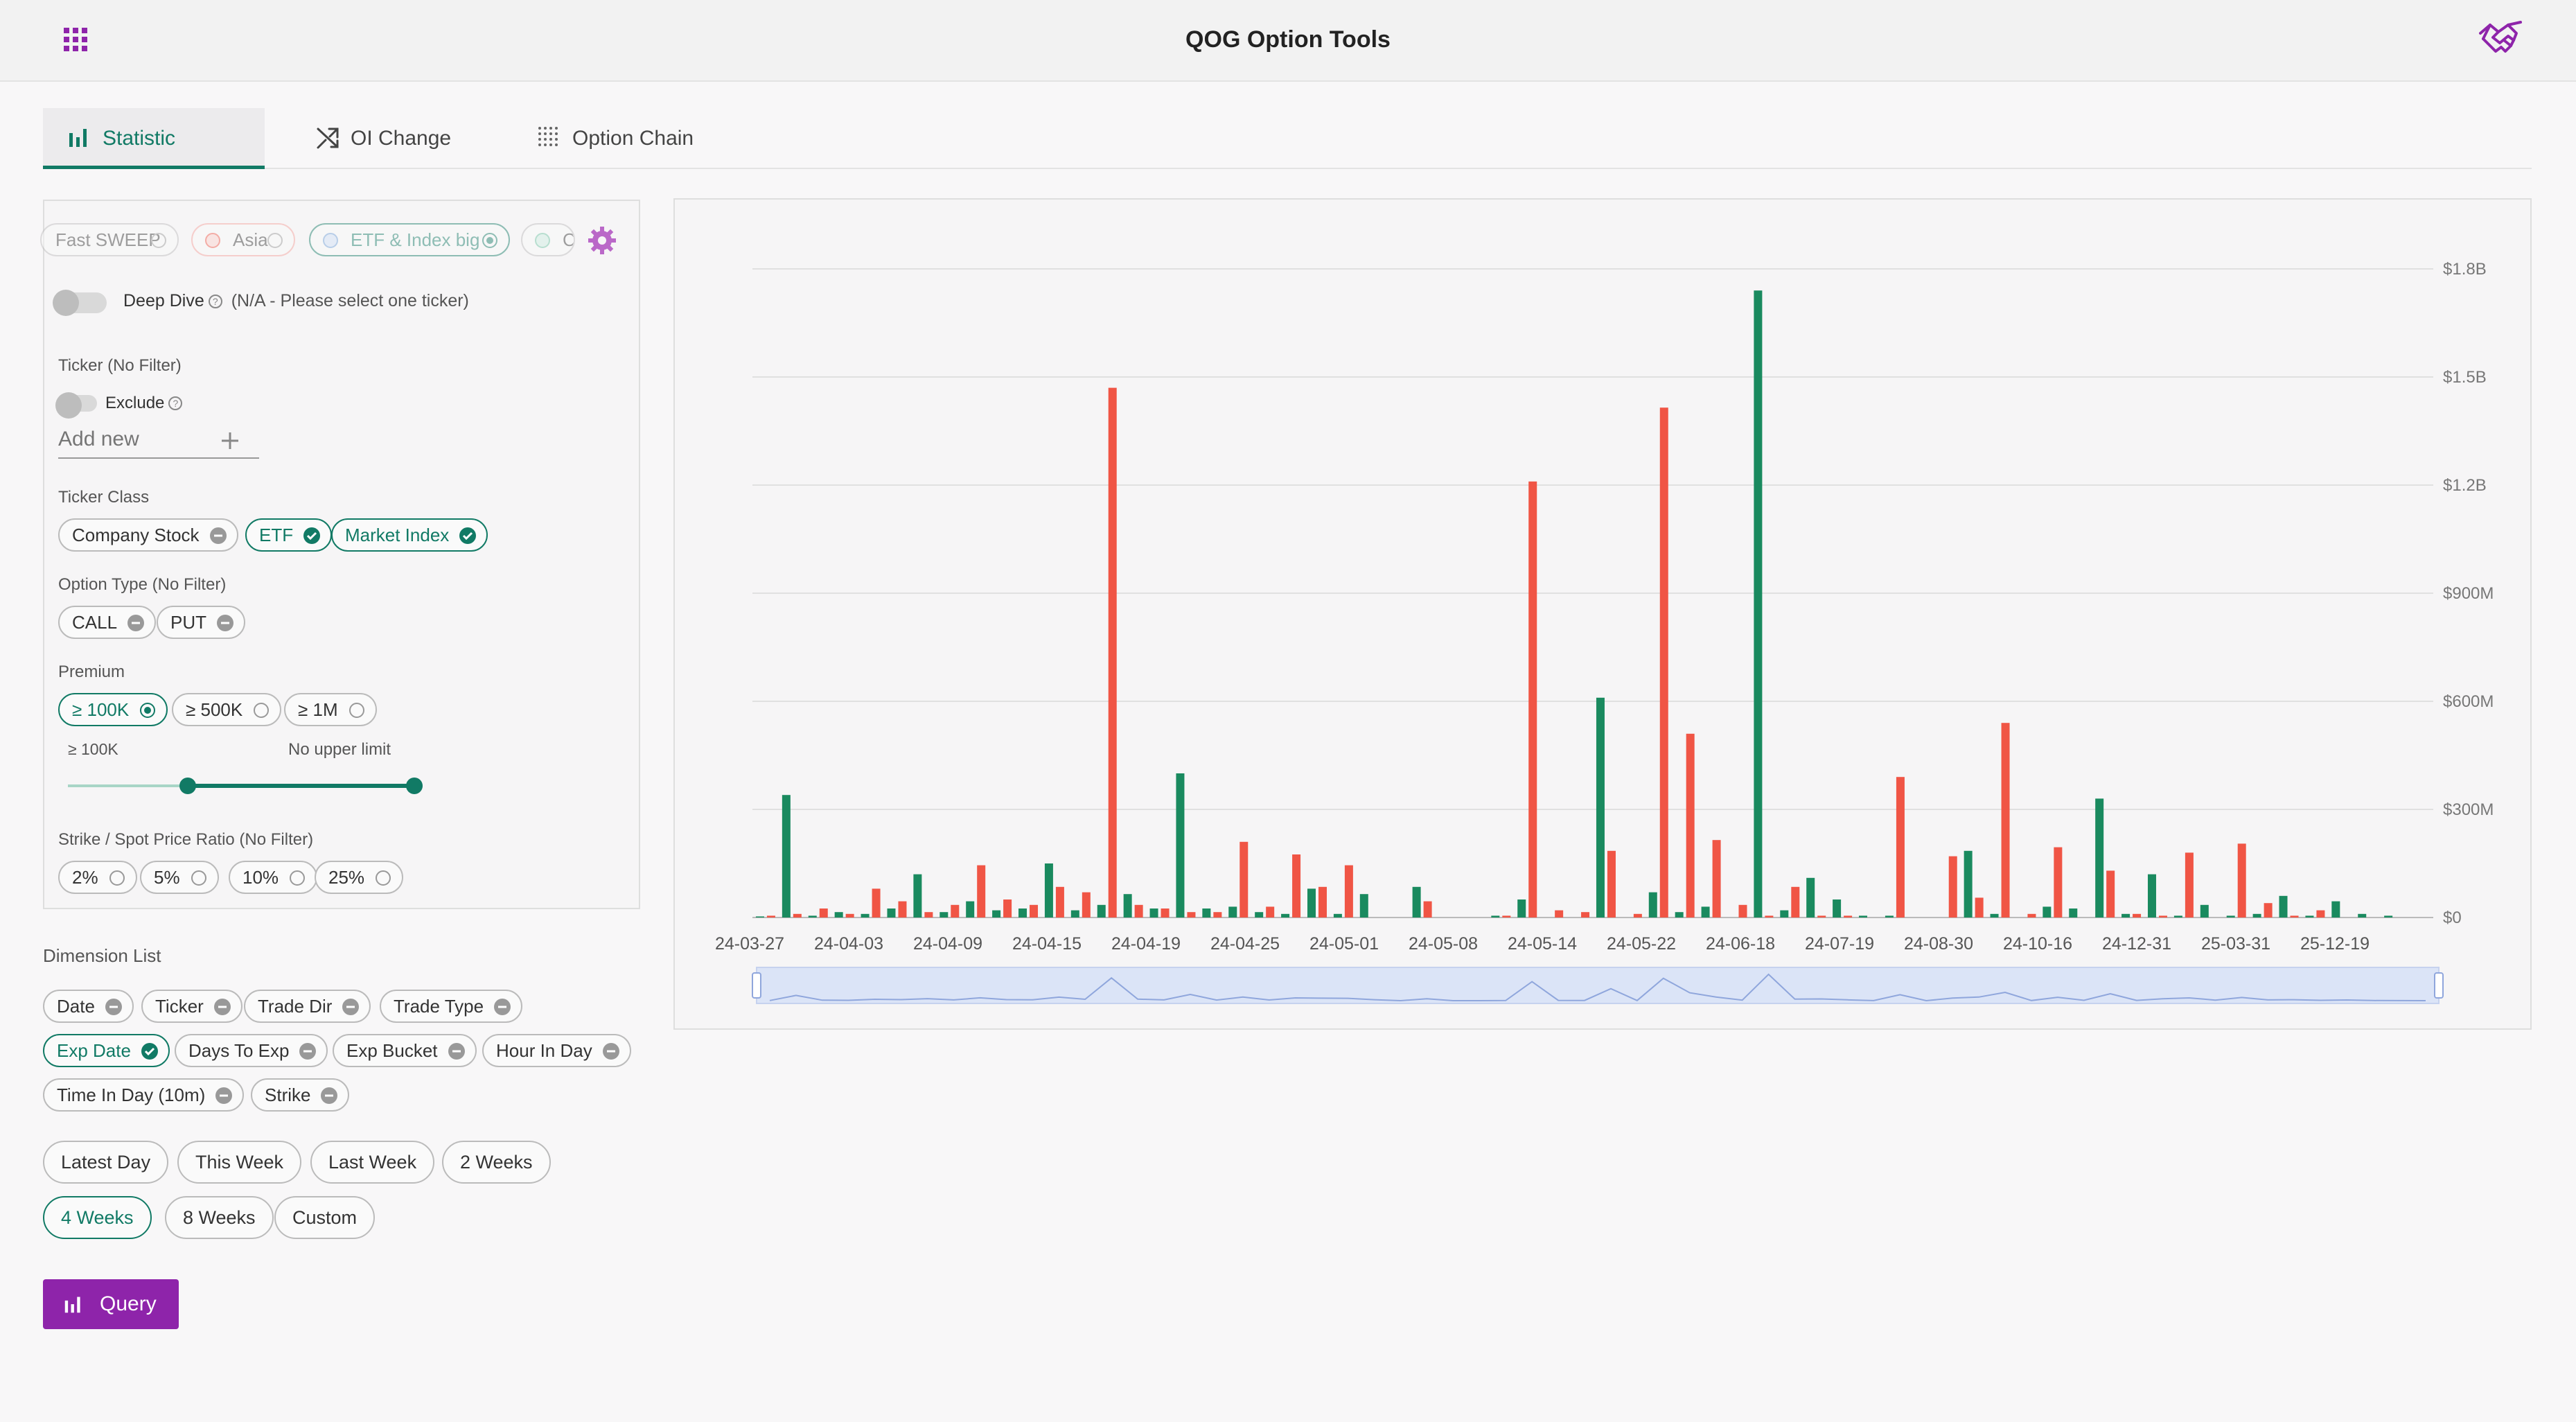 The width and height of the screenshot is (2576, 1422). I want to click on period-button: 2 Weeks, so click(497, 1162).